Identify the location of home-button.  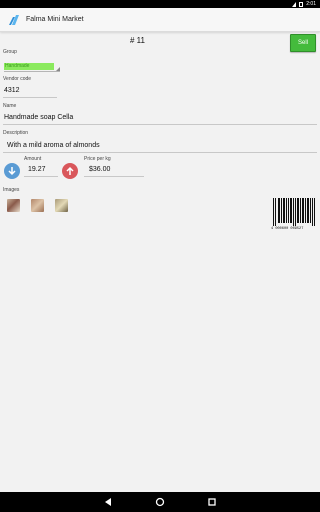
(160, 502).